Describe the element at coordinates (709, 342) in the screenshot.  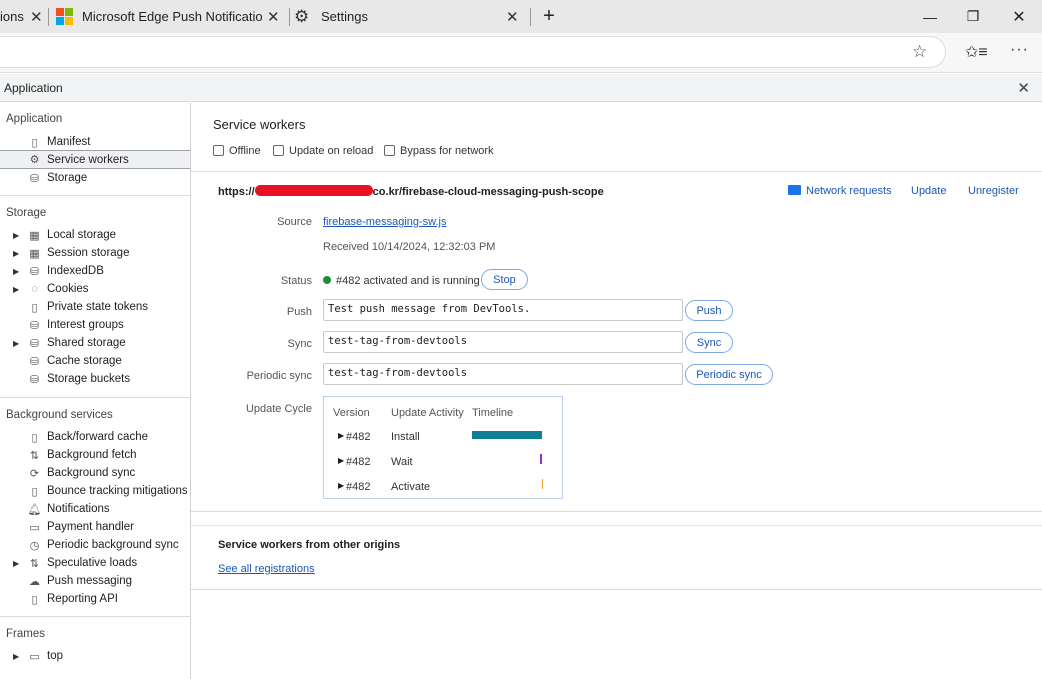
I see `sync-button: Sync` at that location.